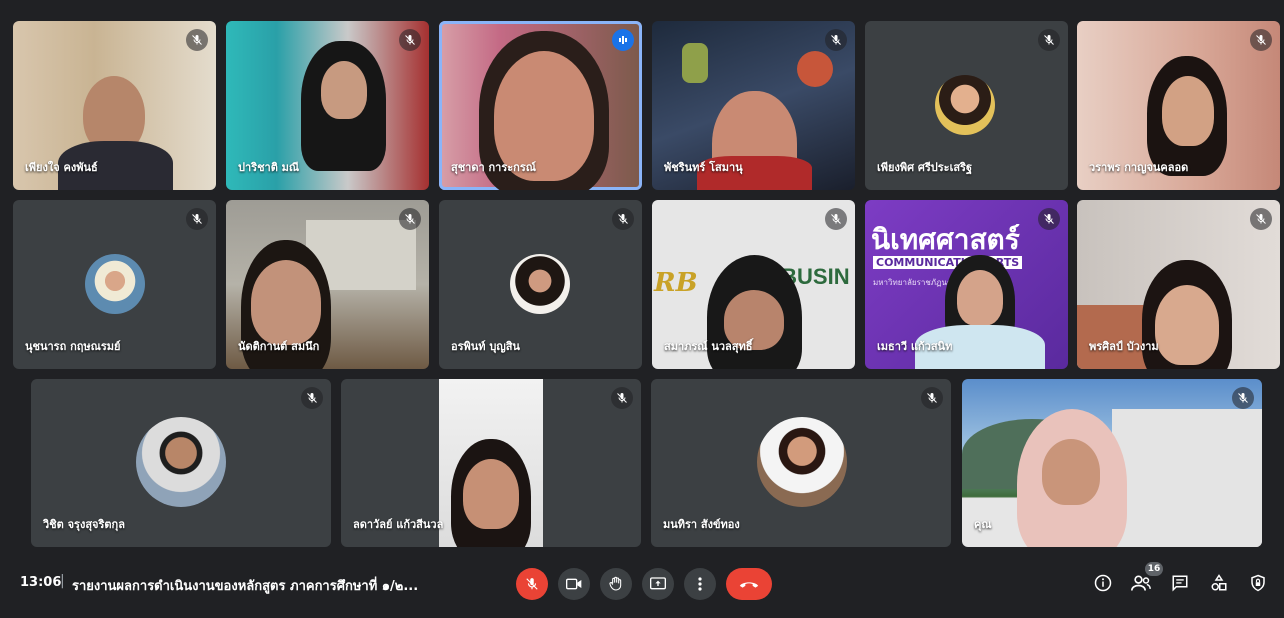 This screenshot has height=618, width=1284. Describe the element at coordinates (983, 524) in the screenshot. I see `participant-name: คุณ` at that location.